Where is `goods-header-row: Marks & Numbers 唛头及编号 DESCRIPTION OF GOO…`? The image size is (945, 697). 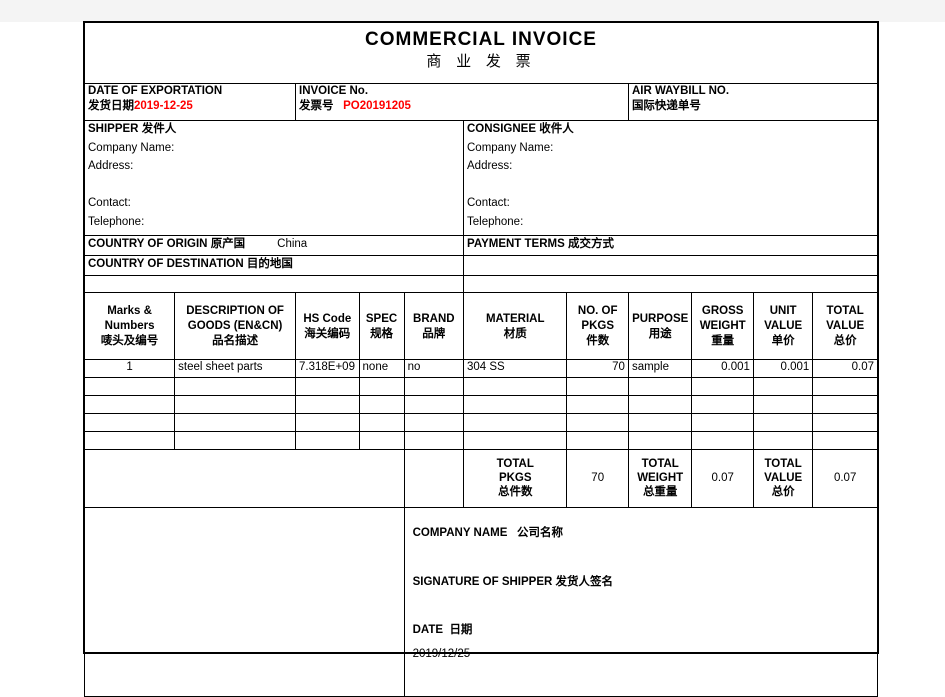 goods-header-row: Marks & Numbers 唛头及编号 DESCRIPTION OF GOO… is located at coordinates (480, 325).